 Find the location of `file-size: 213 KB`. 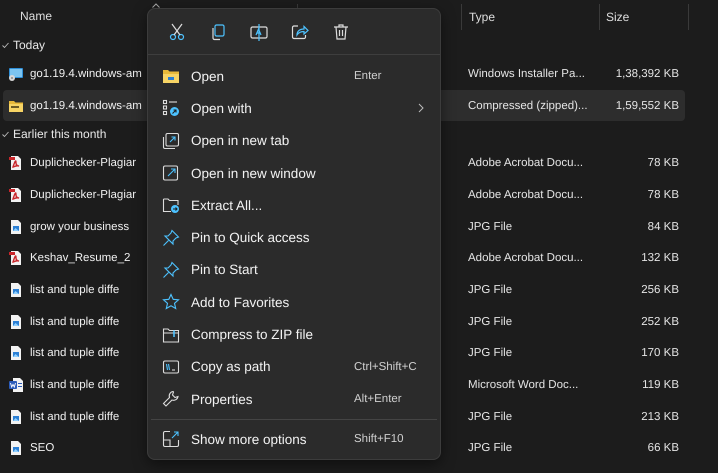

file-size: 213 KB is located at coordinates (660, 416).